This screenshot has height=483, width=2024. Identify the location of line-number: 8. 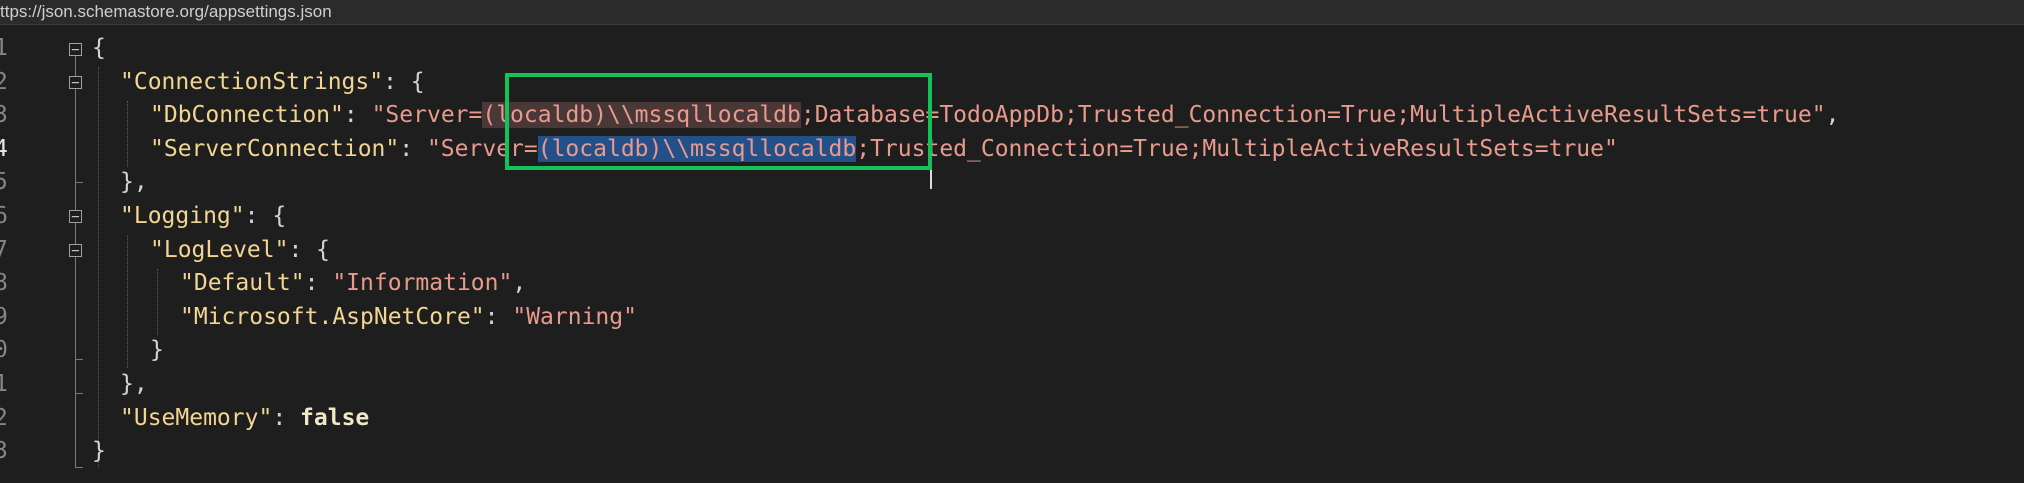
(4, 283).